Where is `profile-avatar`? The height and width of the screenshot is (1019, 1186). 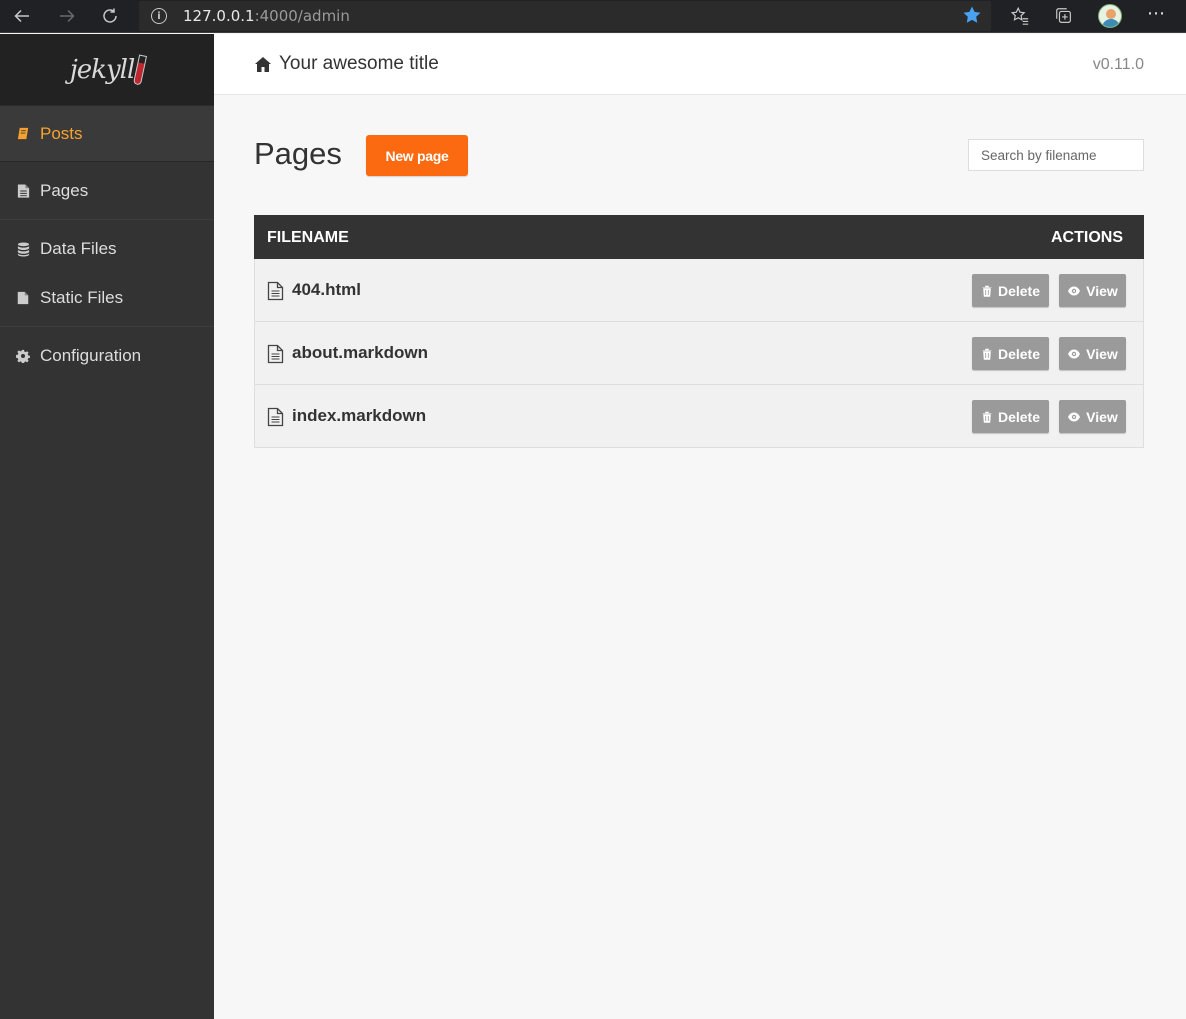 profile-avatar is located at coordinates (1110, 16).